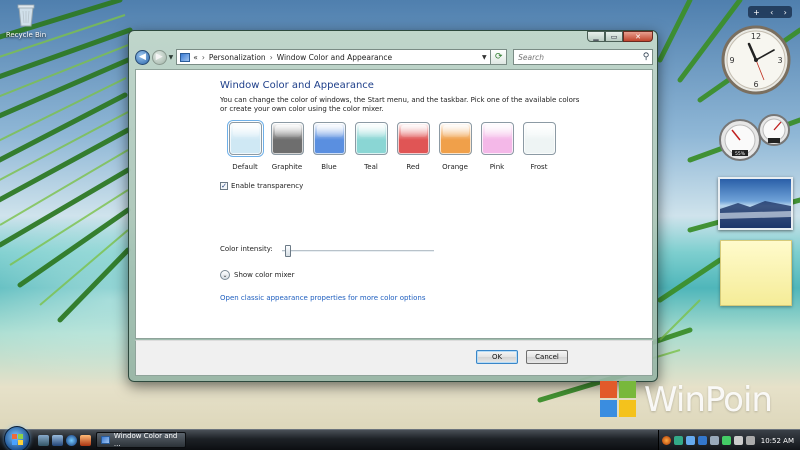  I want to click on ok-button: OK, so click(497, 357).